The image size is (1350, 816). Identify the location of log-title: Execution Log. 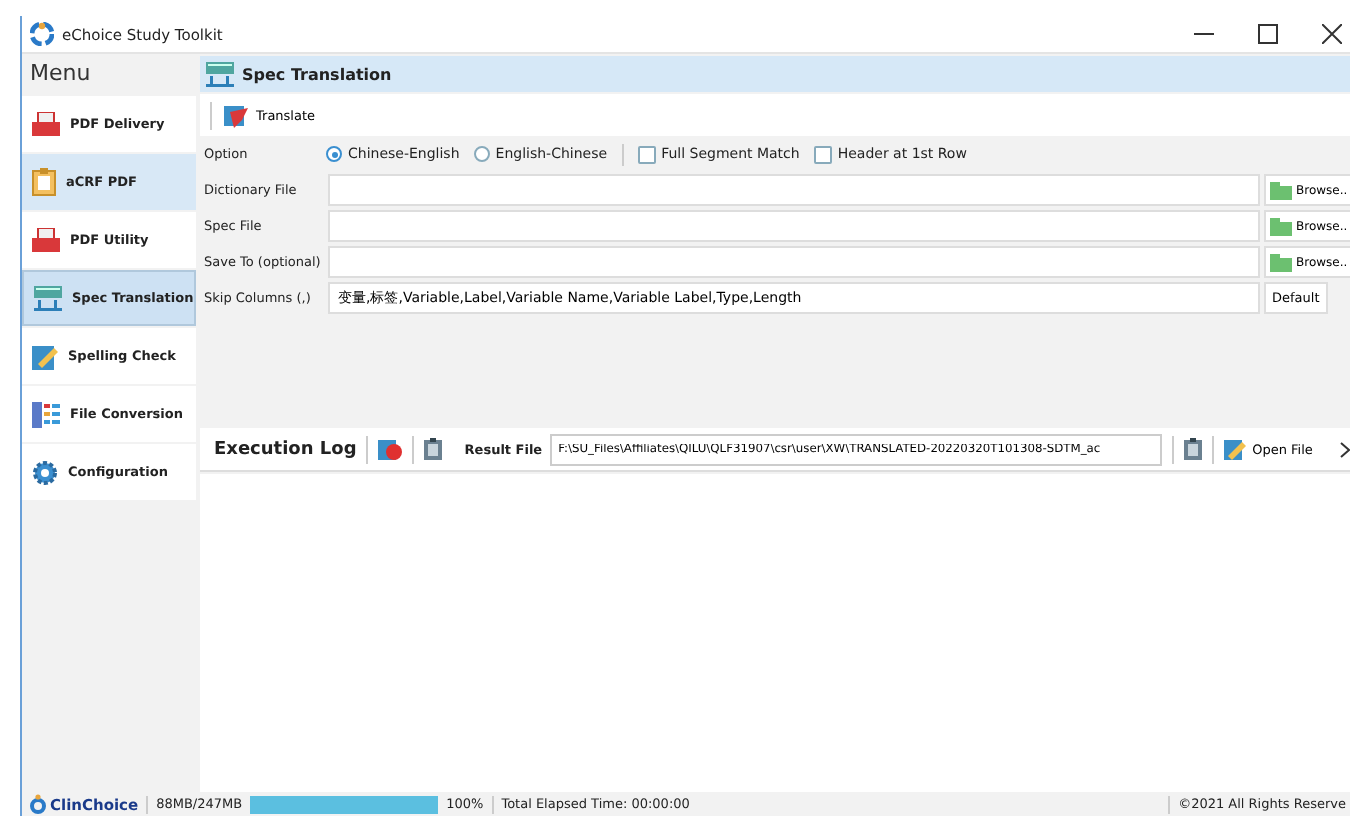
(285, 449).